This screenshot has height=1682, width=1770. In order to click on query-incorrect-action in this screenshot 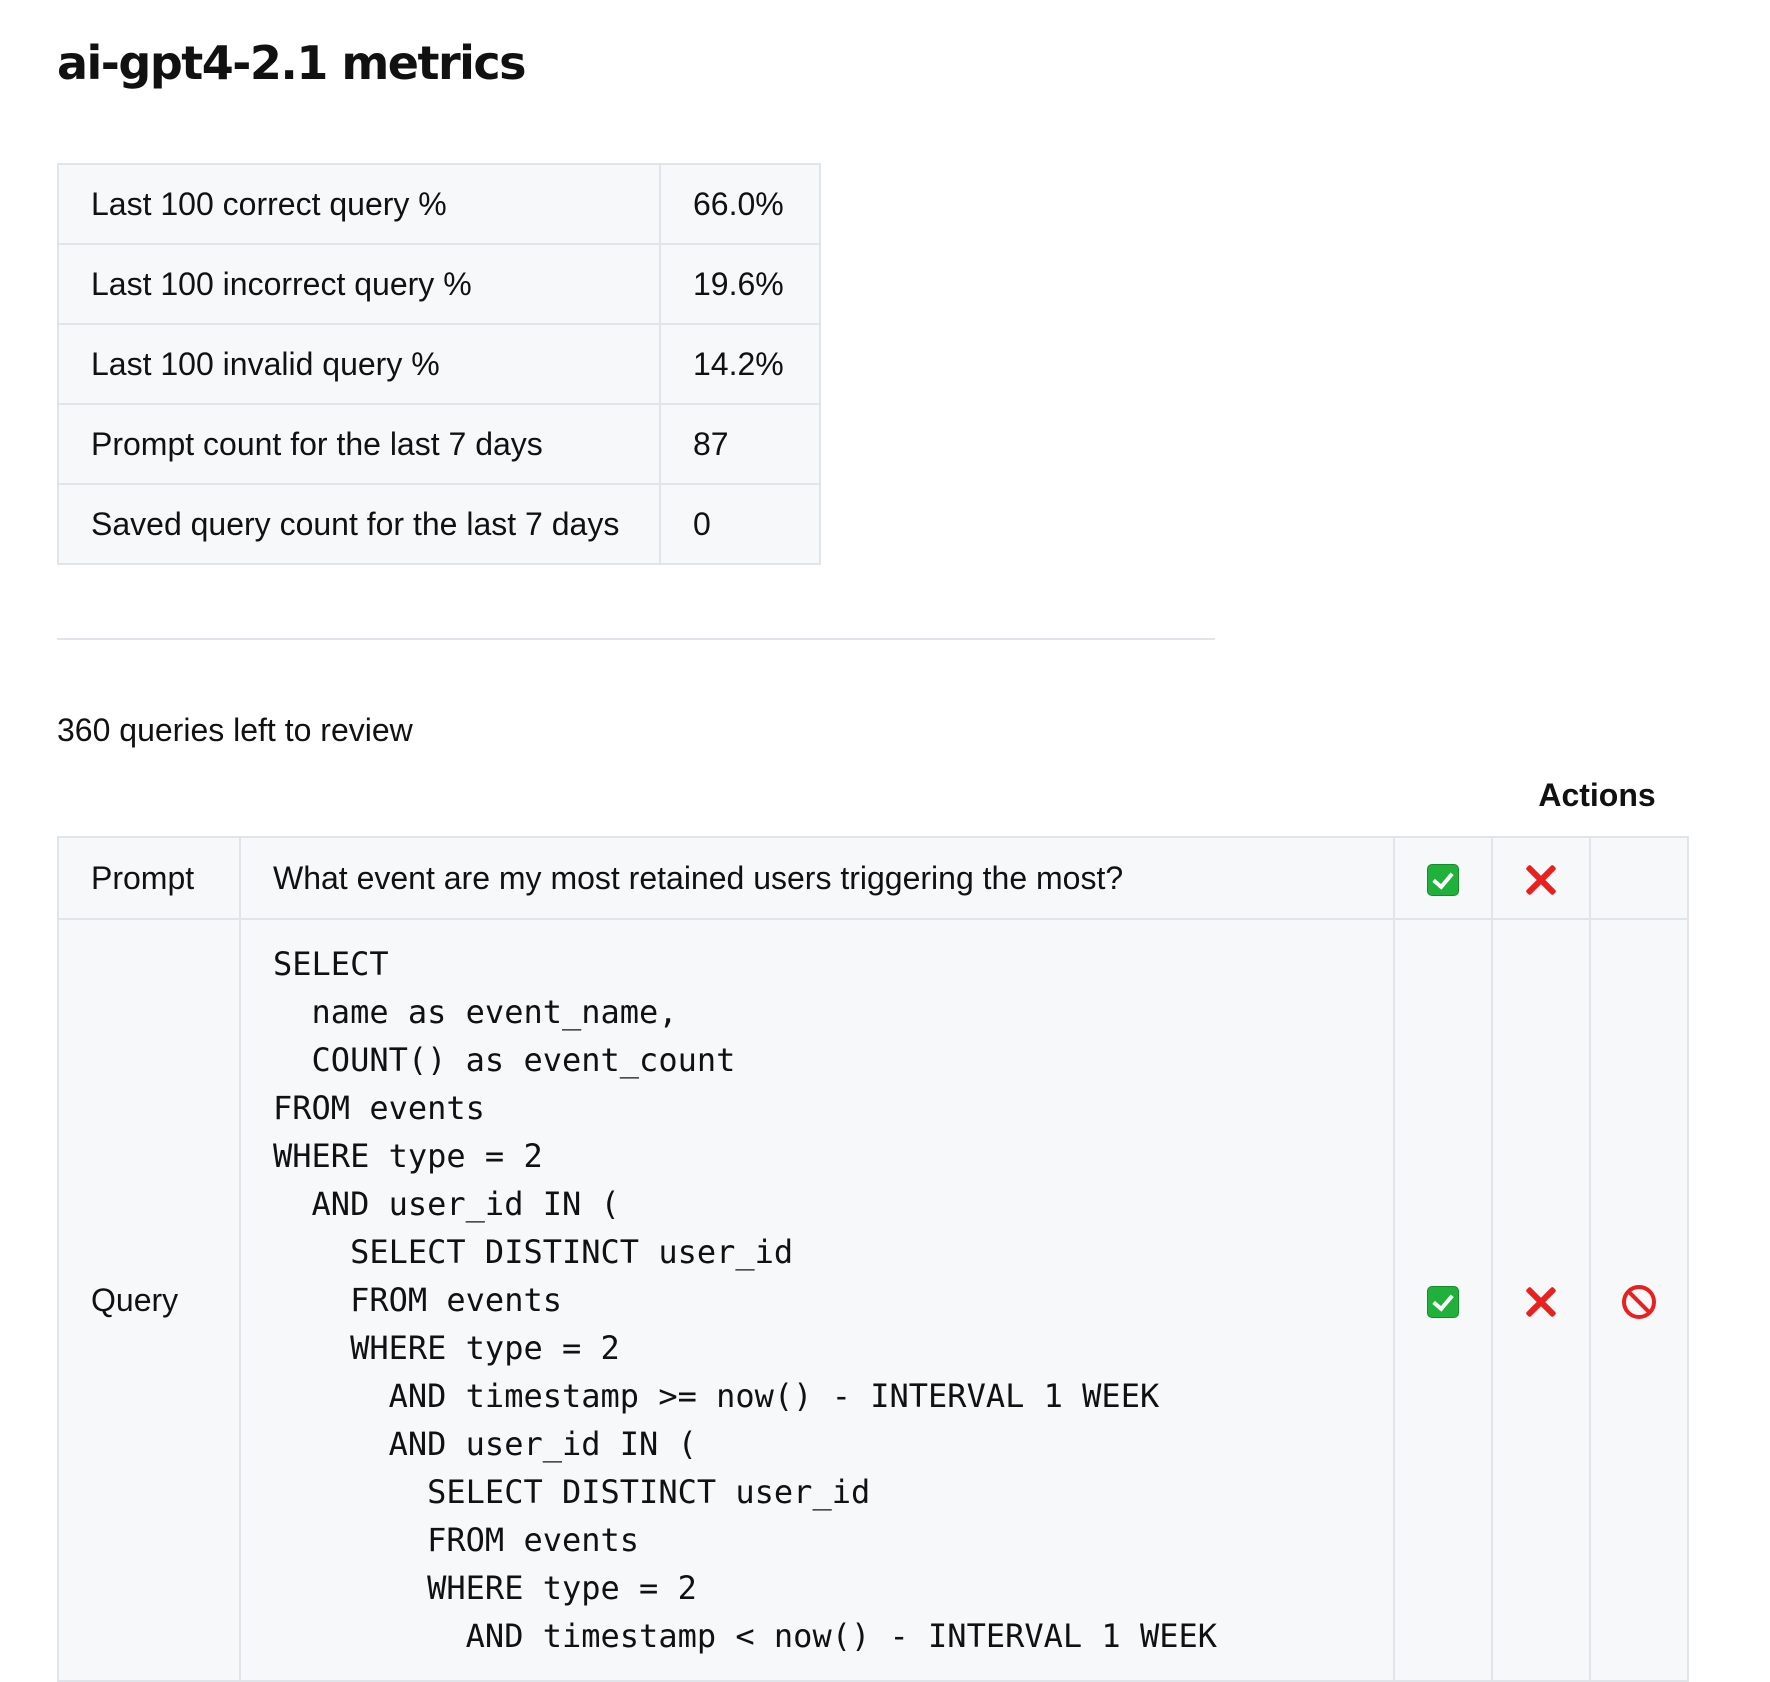, I will do `click(1541, 1300)`.